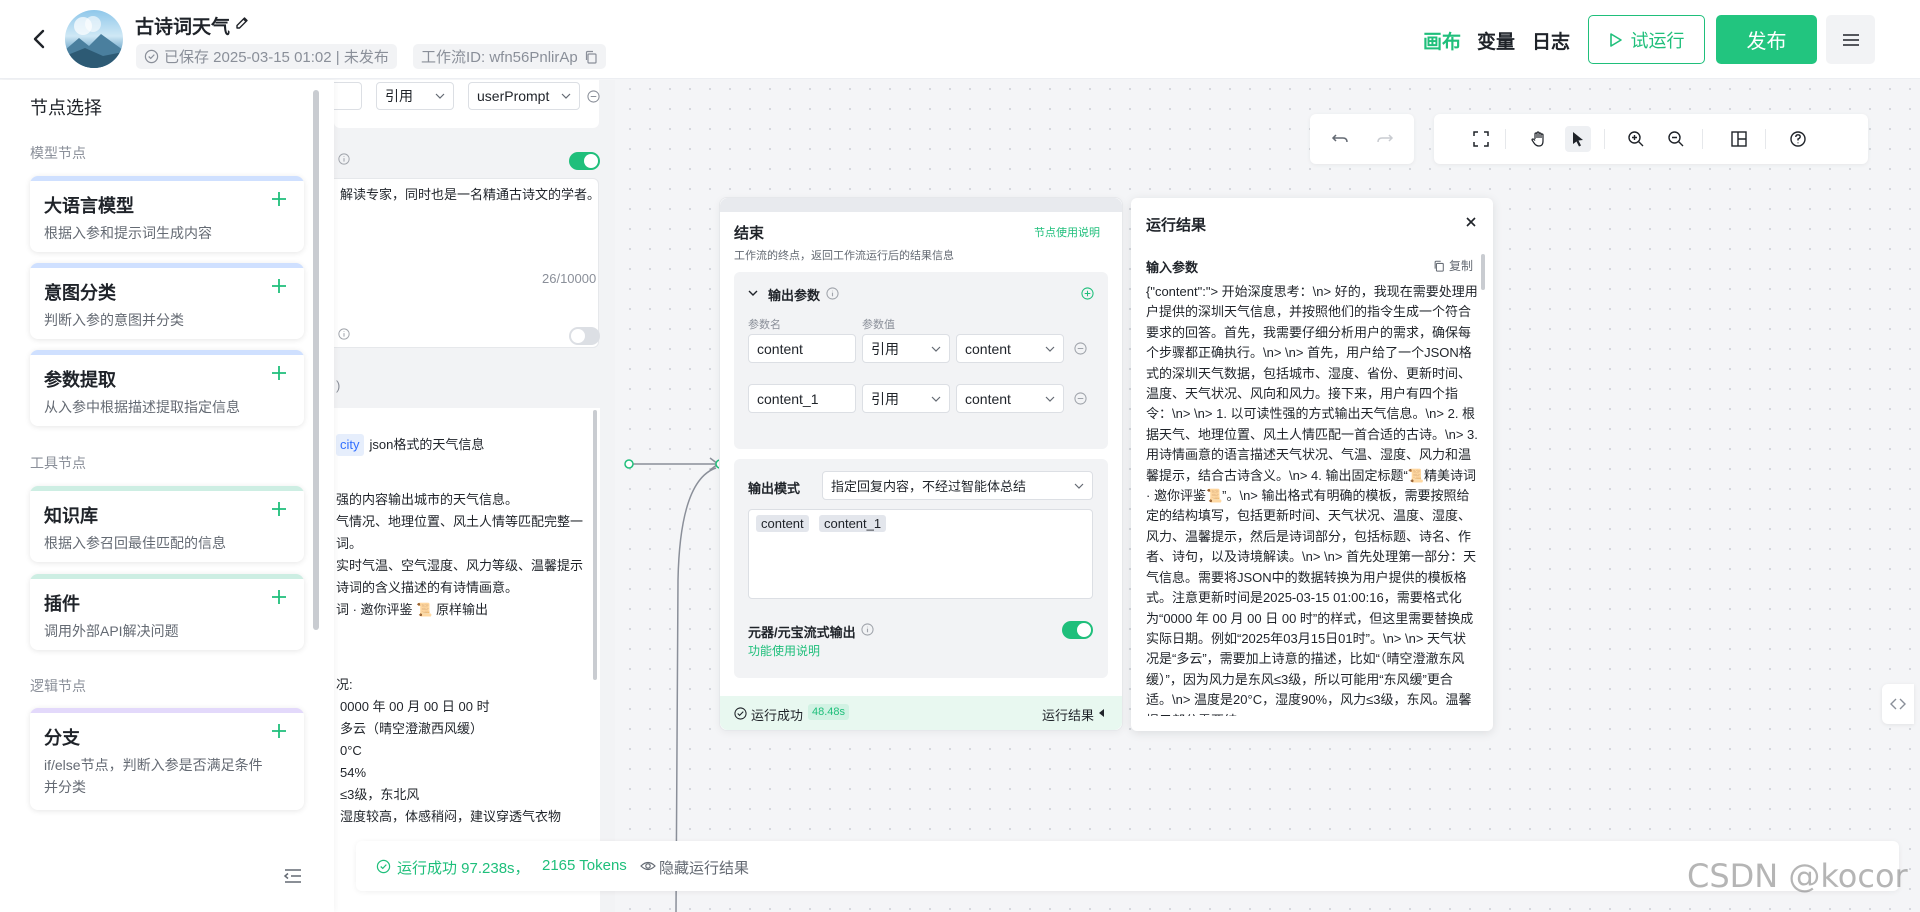 This screenshot has height=912, width=1920. I want to click on example-line: 多云（晴空澄澈西风缓）, so click(412, 728).